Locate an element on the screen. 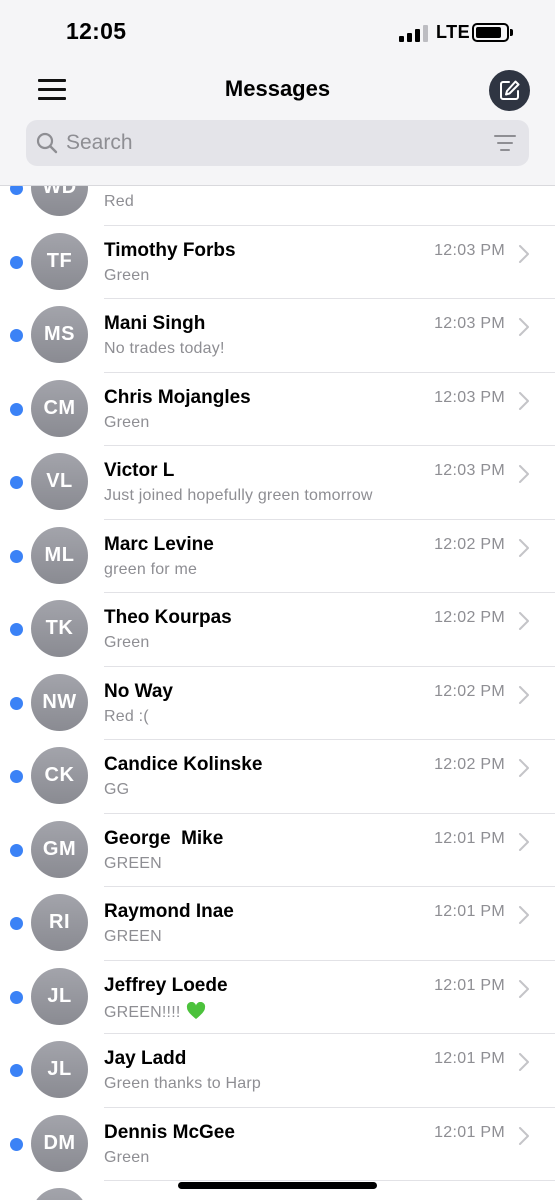 The width and height of the screenshot is (555, 1200). message-preview: No trades today! is located at coordinates (164, 349).